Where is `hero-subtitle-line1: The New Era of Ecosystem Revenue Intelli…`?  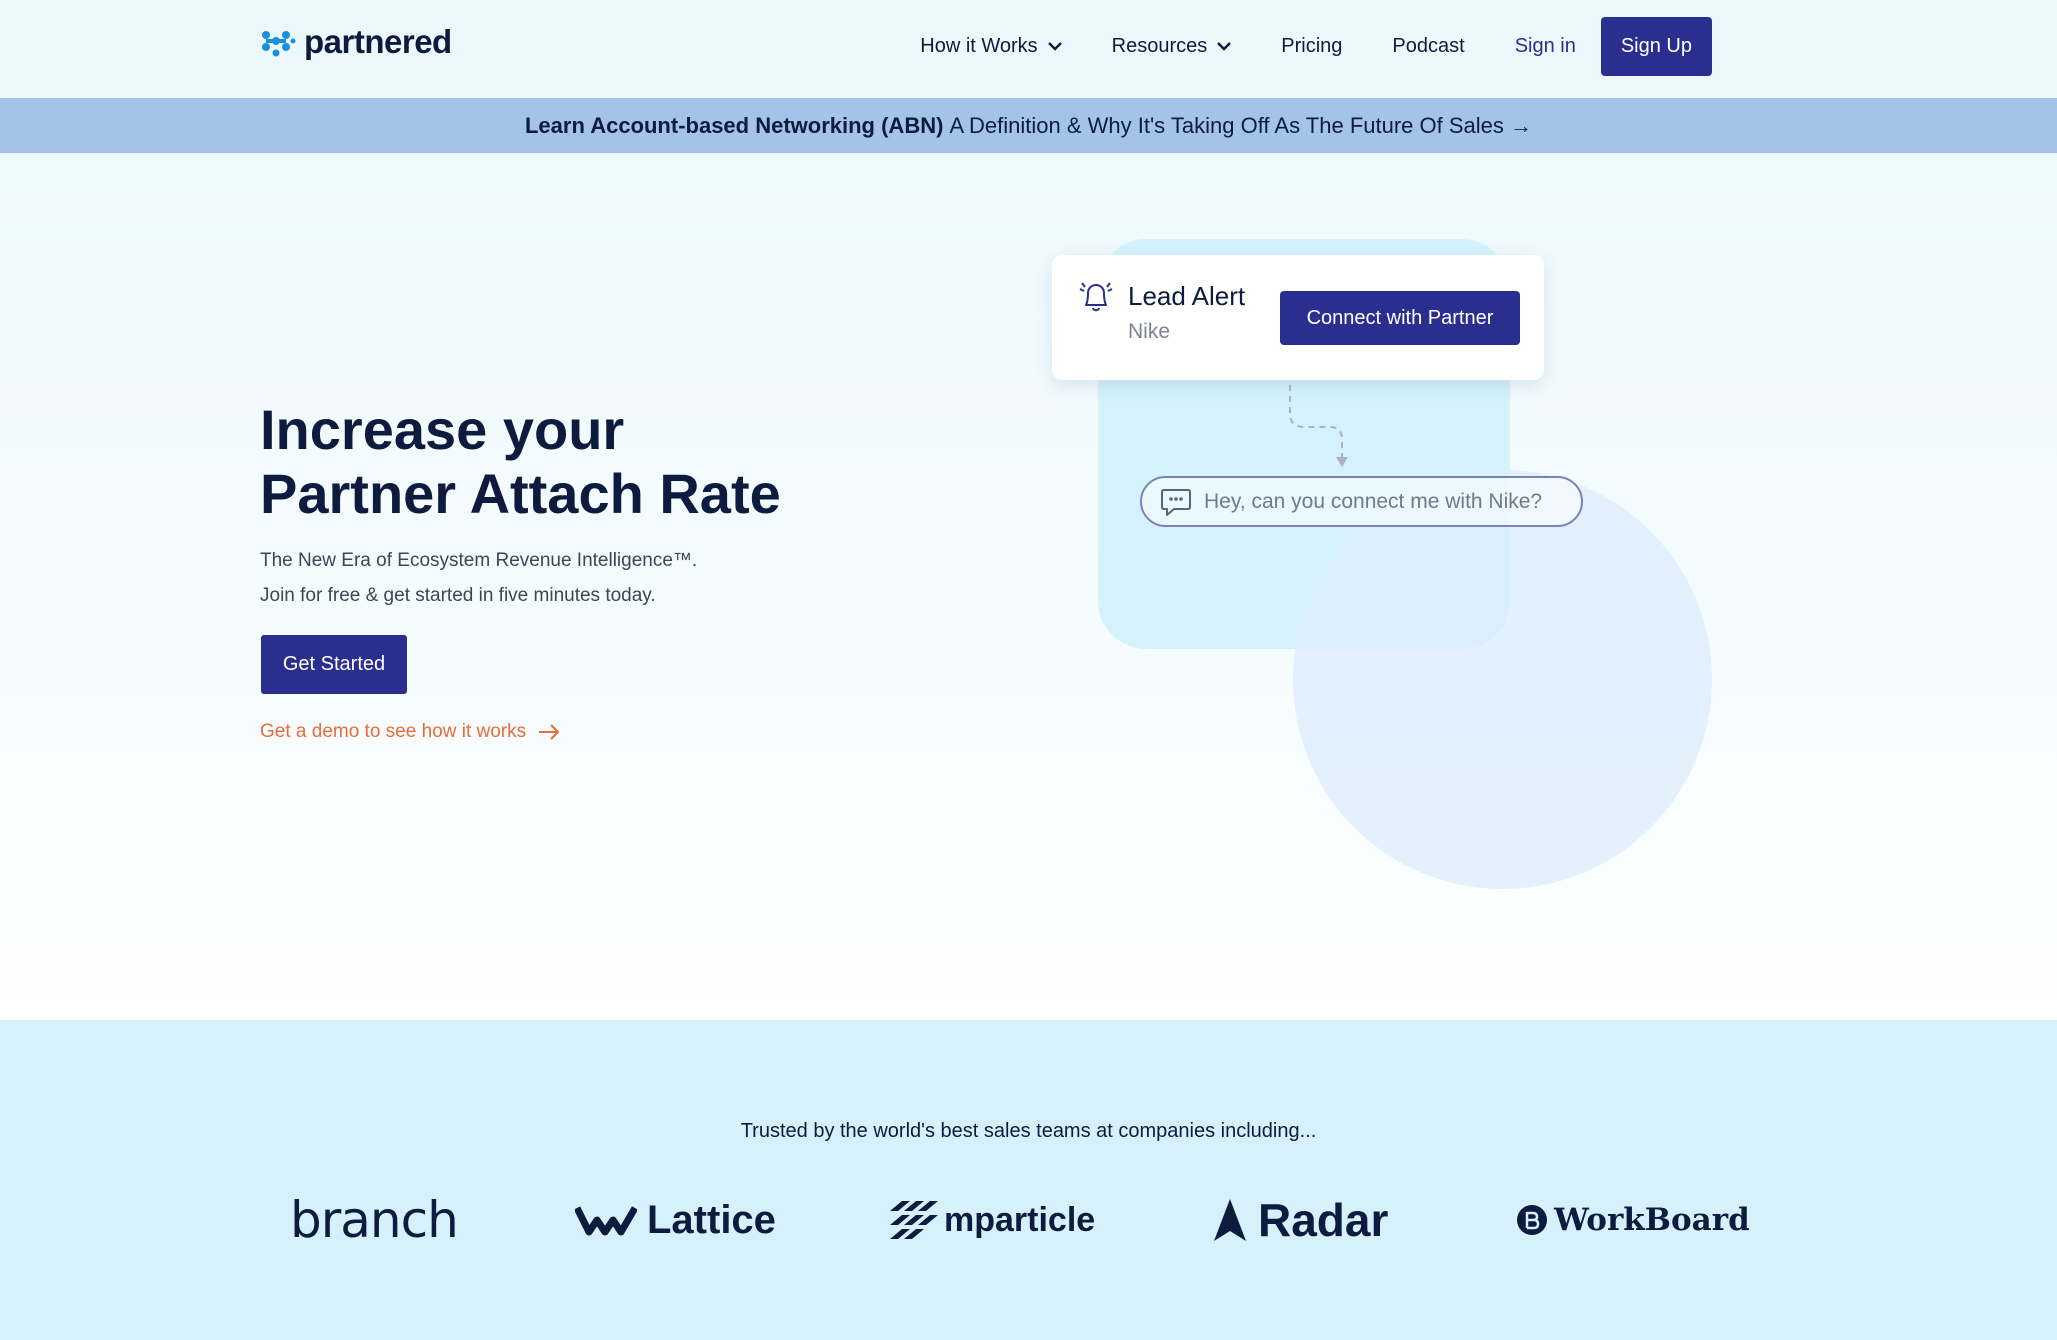 hero-subtitle-line1: The New Era of Ecosystem Revenue Intelli… is located at coordinates (479, 560).